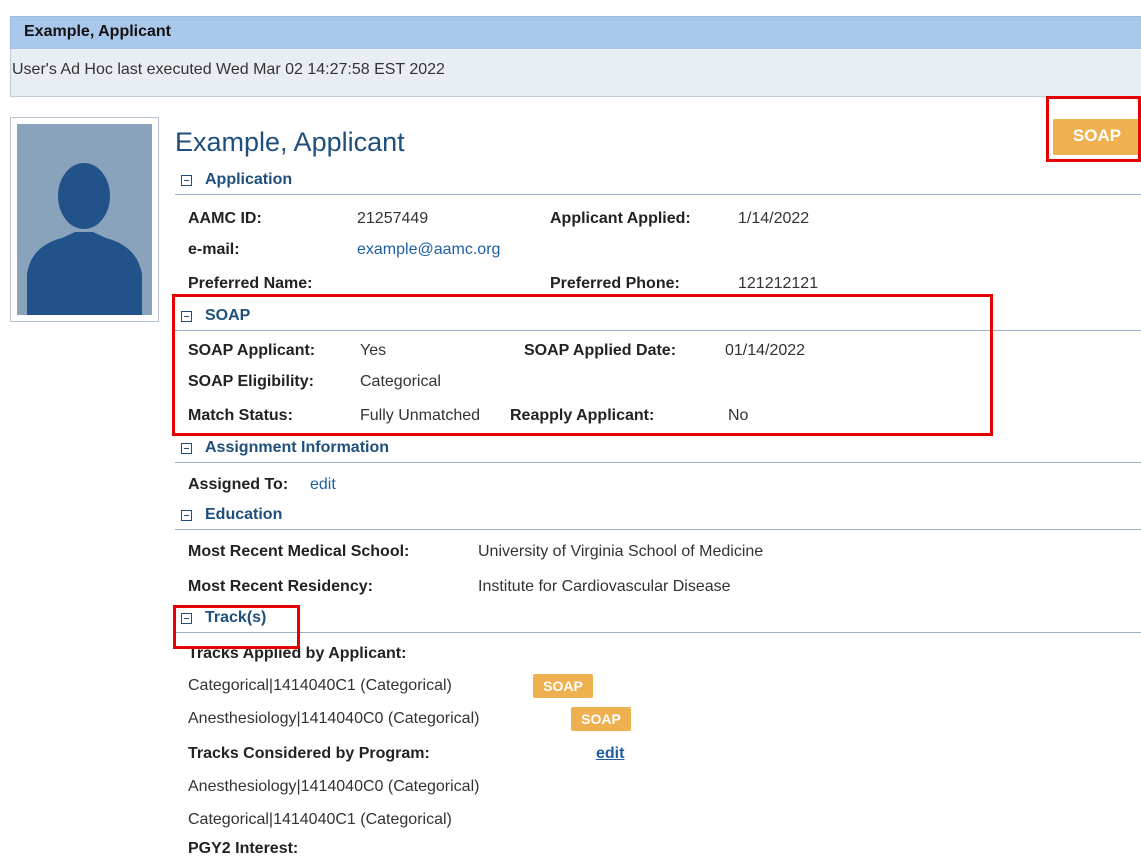 This screenshot has width=1141, height=858. Describe the element at coordinates (320, 685) in the screenshot. I see `track-applied-item: Categorical|1414040C1 (Categorical)` at that location.